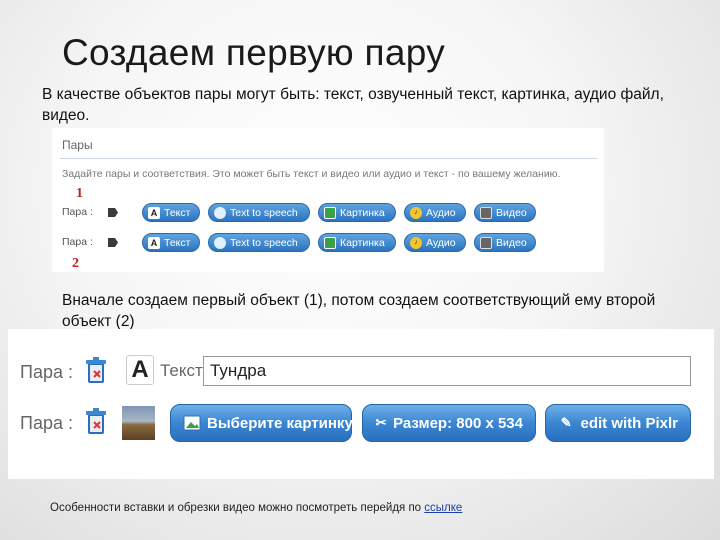 The width and height of the screenshot is (720, 540). Describe the element at coordinates (458, 423) in the screenshot. I see `image-size-label: Размер: 800 x 534` at that location.